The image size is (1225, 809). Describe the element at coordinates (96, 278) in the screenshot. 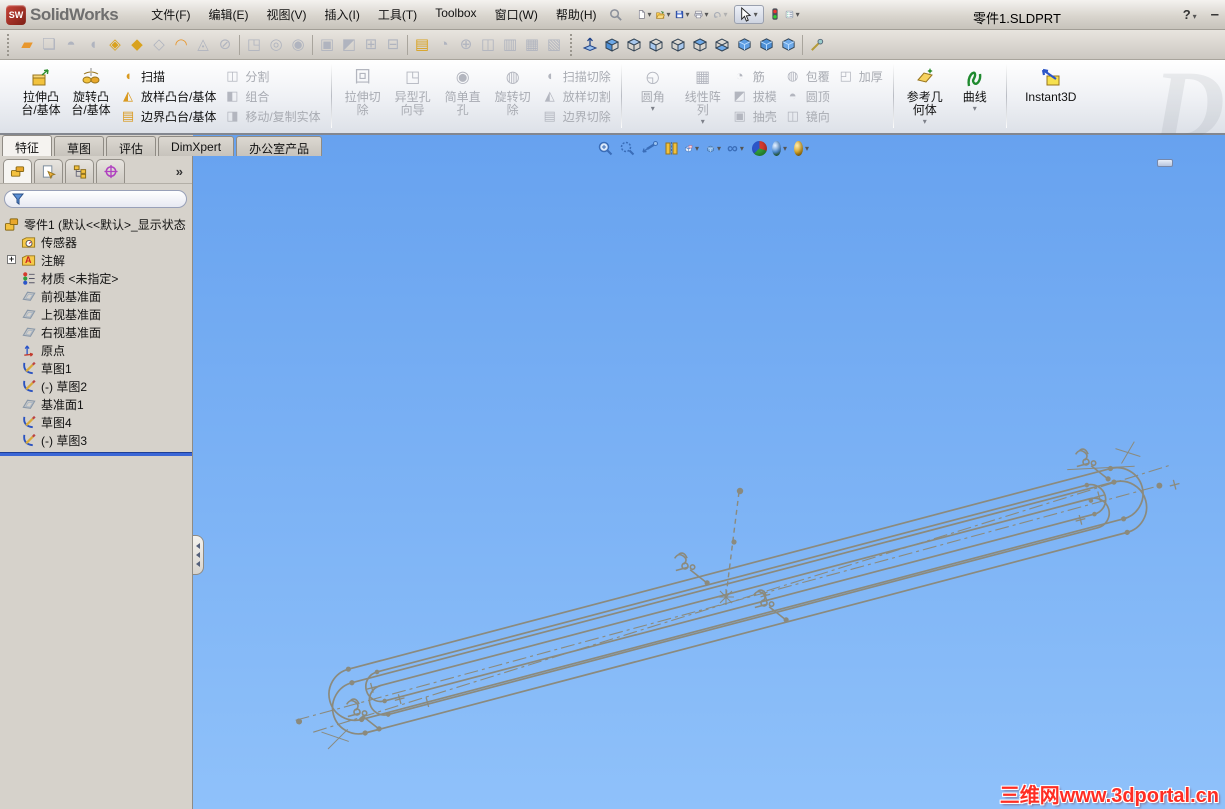

I see `tree-item-material: 材质 <未指定>` at that location.